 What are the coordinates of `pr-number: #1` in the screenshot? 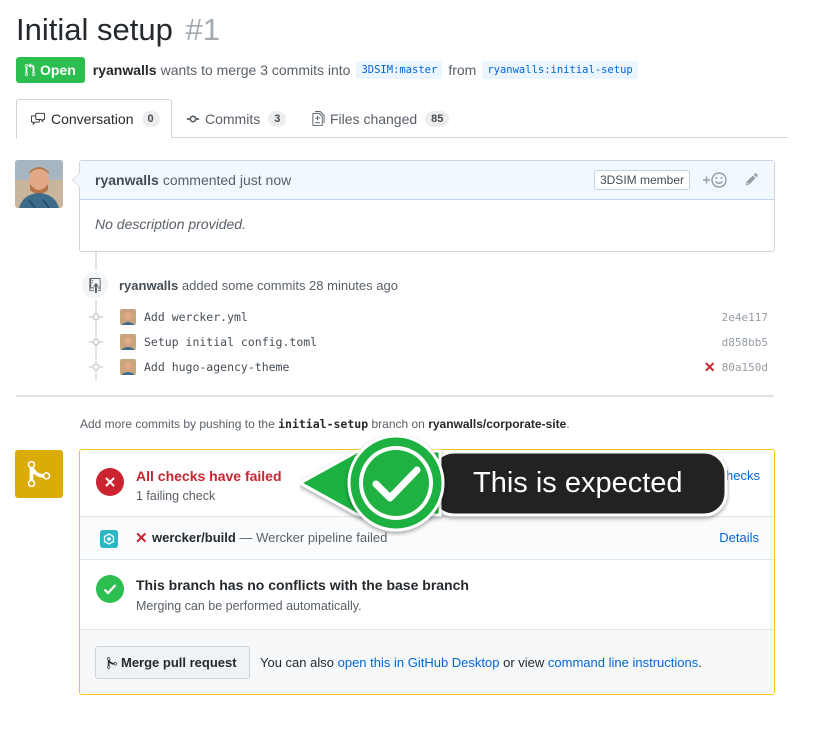 It's located at (202, 29).